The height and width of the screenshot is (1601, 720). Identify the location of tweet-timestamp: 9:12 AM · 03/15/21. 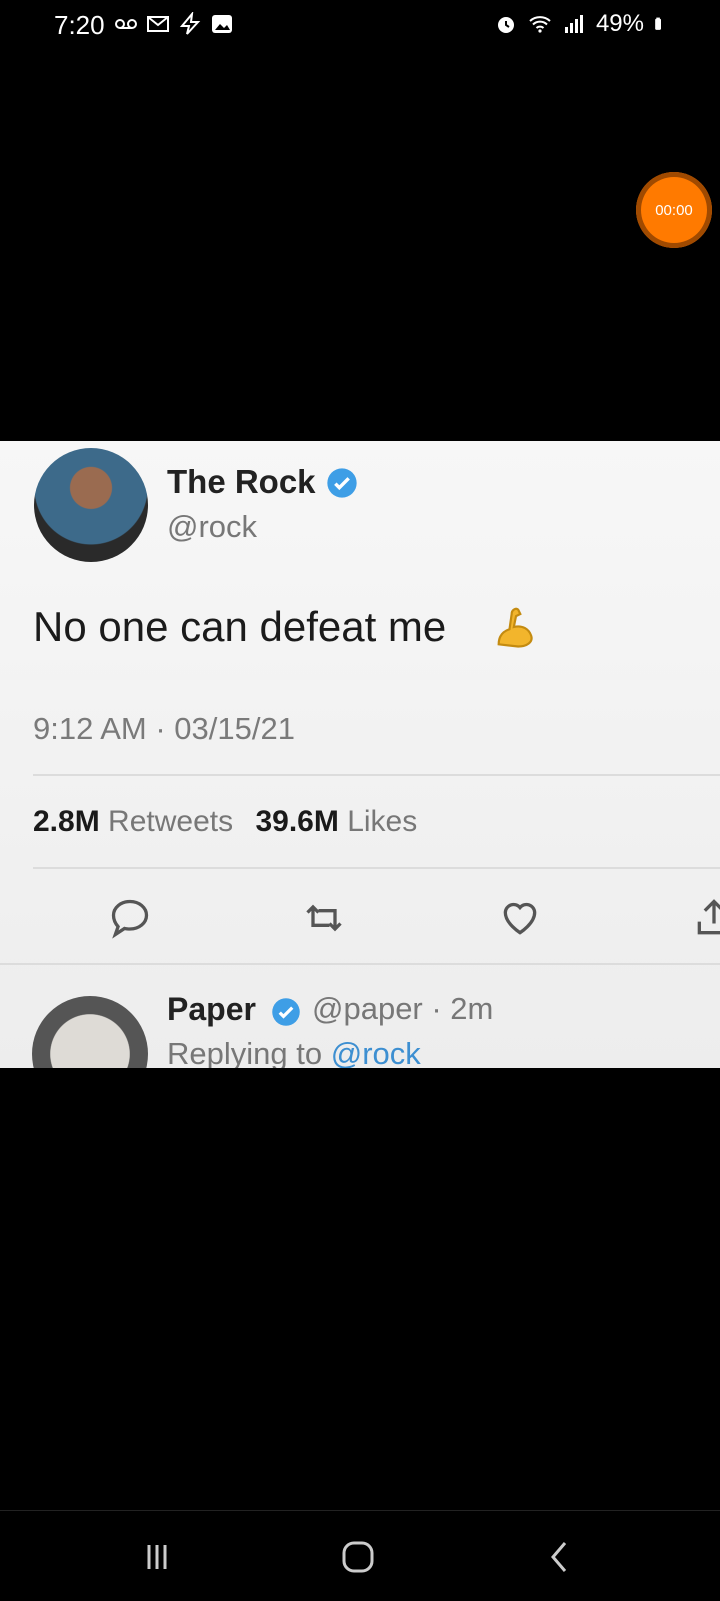
(164, 728).